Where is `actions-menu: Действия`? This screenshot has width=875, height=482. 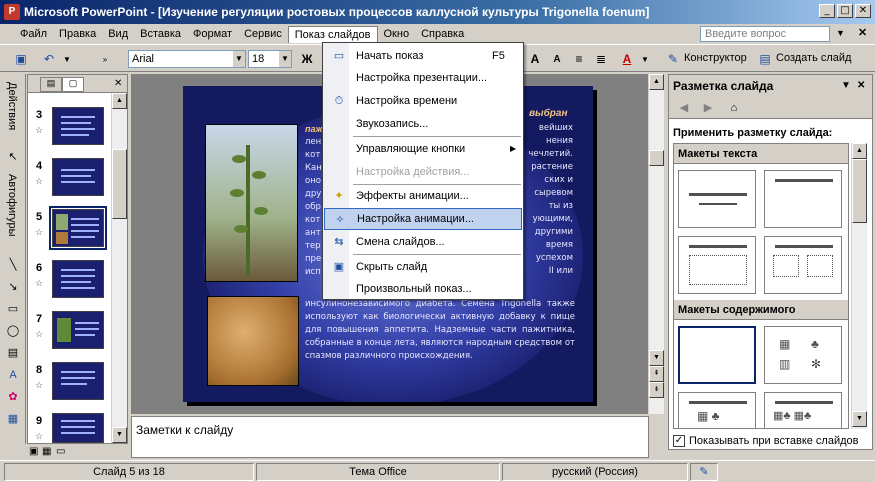
actions-menu: Действия is located at coordinates (12, 106).